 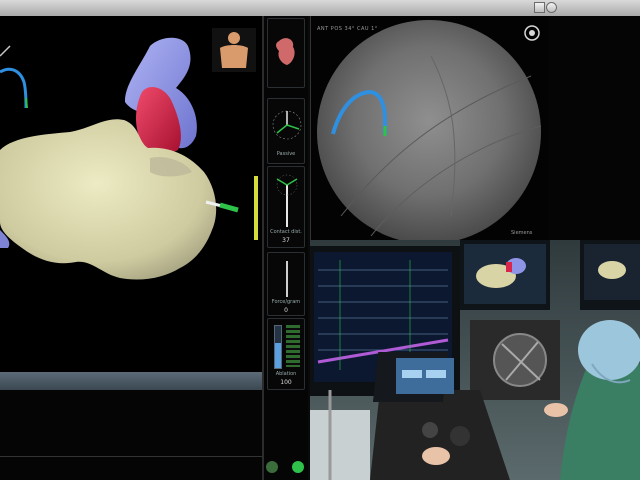 I want to click on status-icon, so click(x=298, y=467).